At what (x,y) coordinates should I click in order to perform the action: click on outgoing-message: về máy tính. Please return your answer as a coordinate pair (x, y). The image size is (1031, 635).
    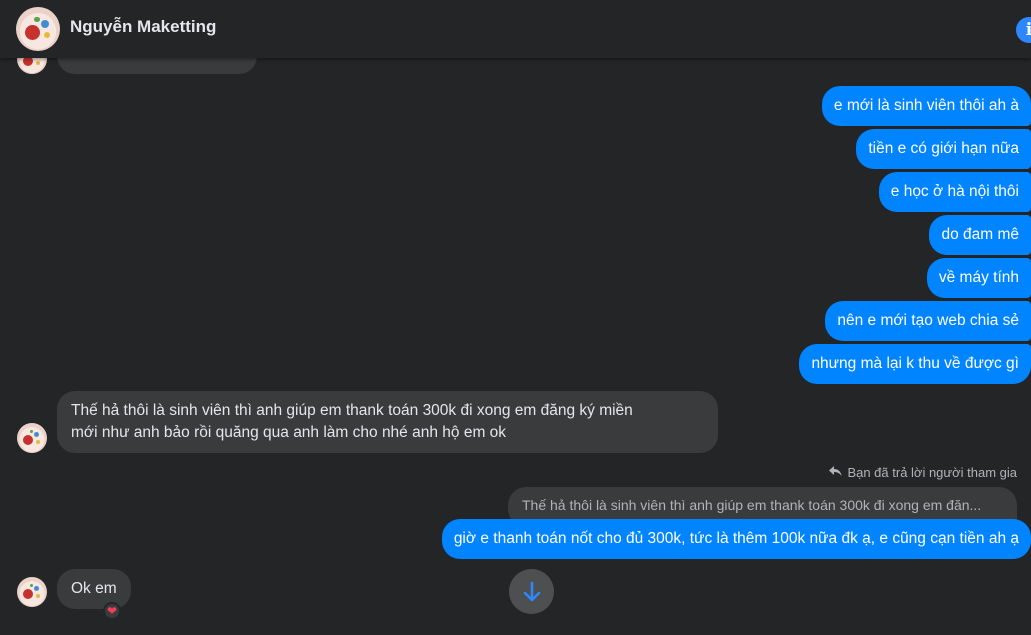
    Looking at the image, I should click on (978, 278).